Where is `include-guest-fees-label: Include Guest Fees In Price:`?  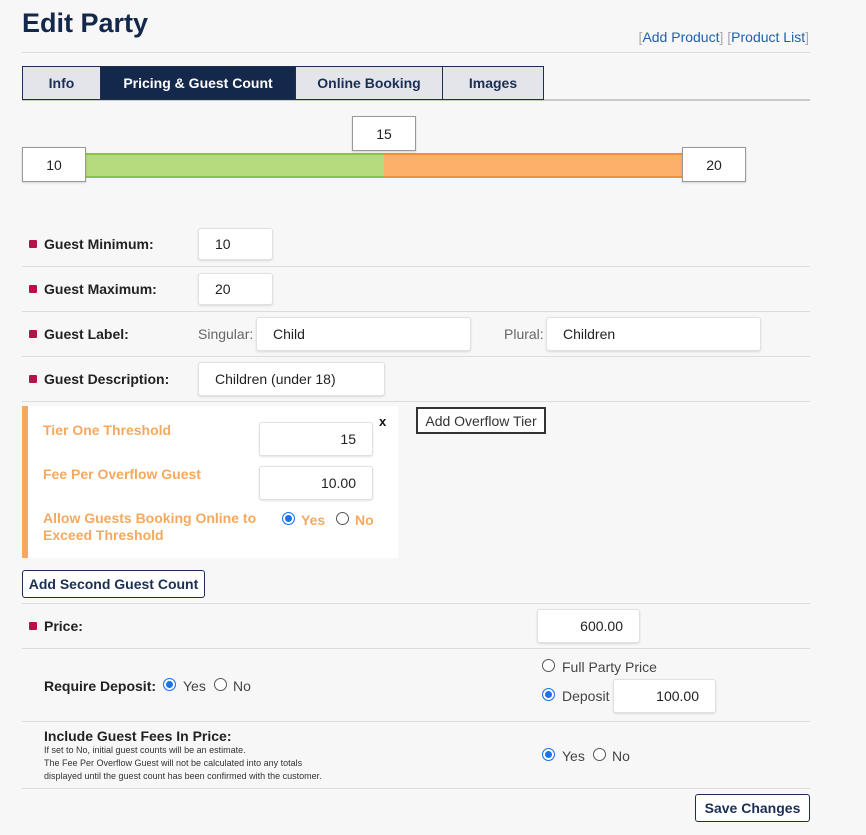
include-guest-fees-label: Include Guest Fees In Price: is located at coordinates (138, 736).